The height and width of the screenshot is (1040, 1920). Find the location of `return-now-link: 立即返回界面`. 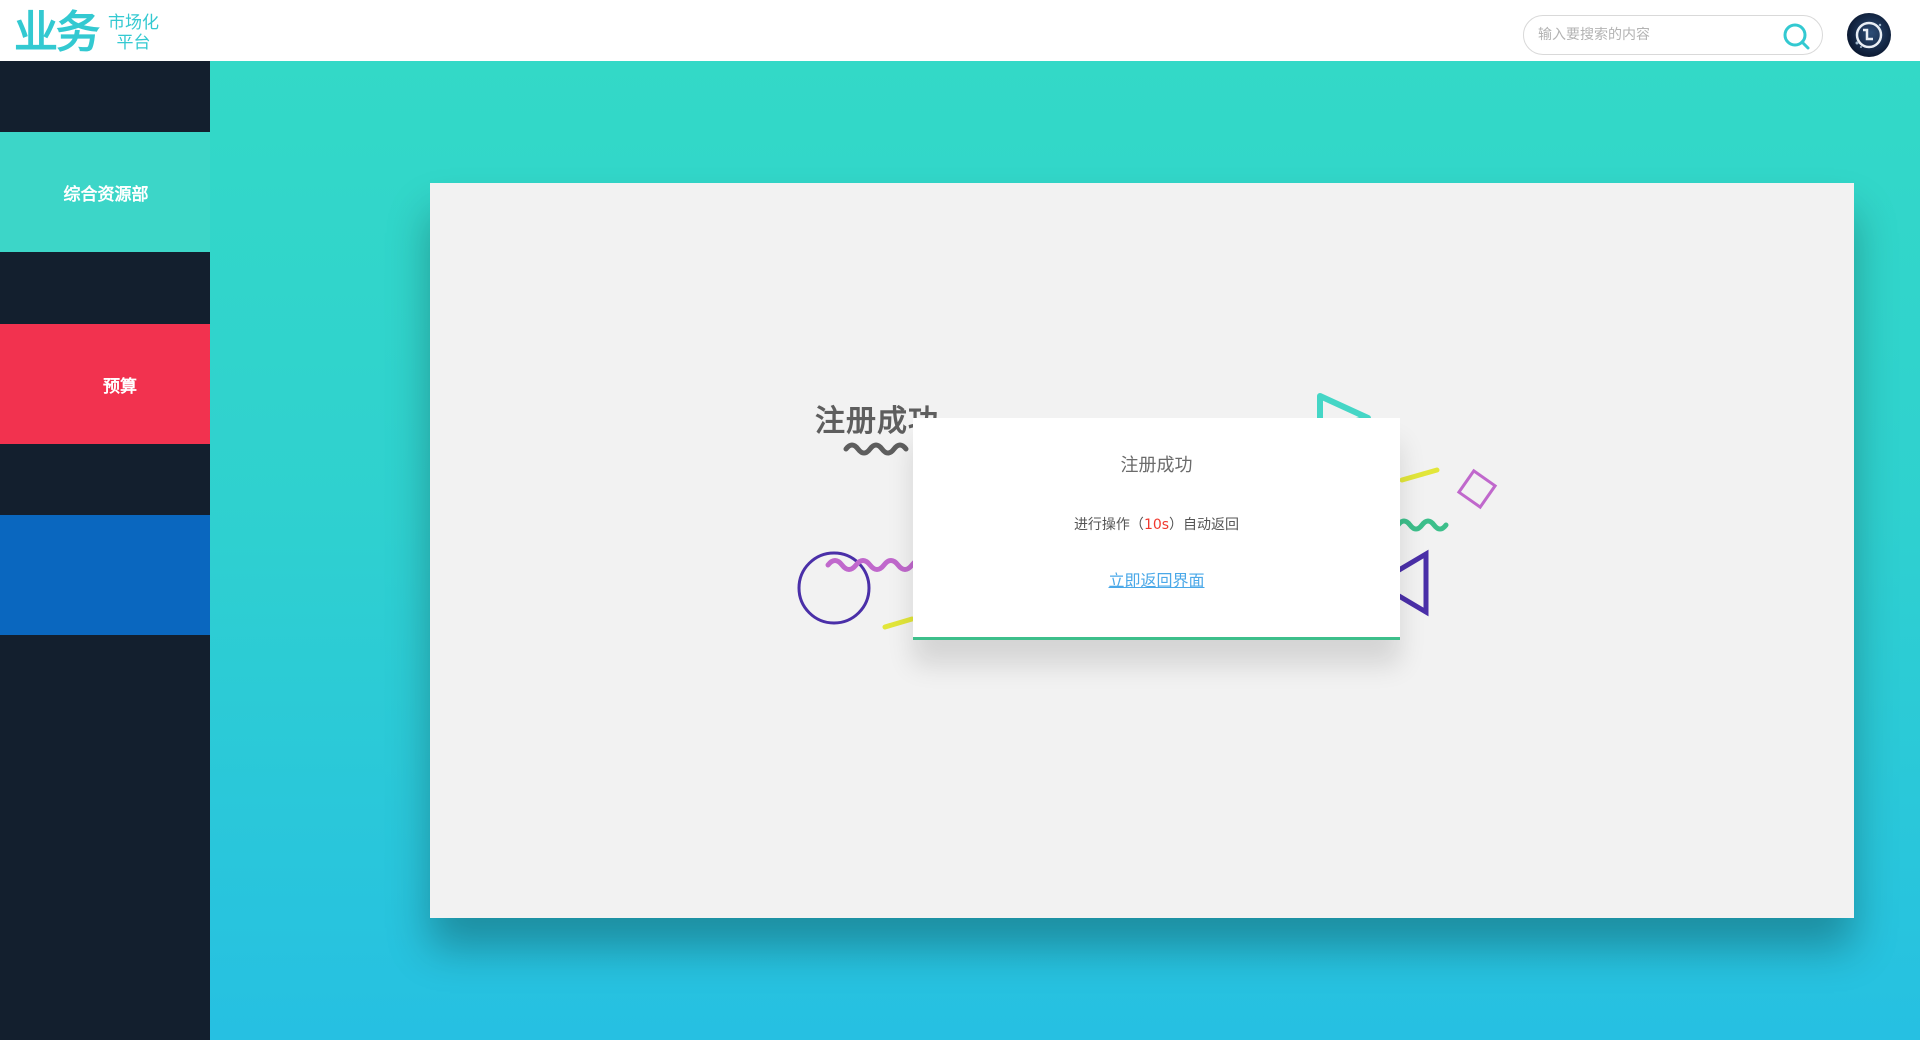

return-now-link: 立即返回界面 is located at coordinates (1156, 579).